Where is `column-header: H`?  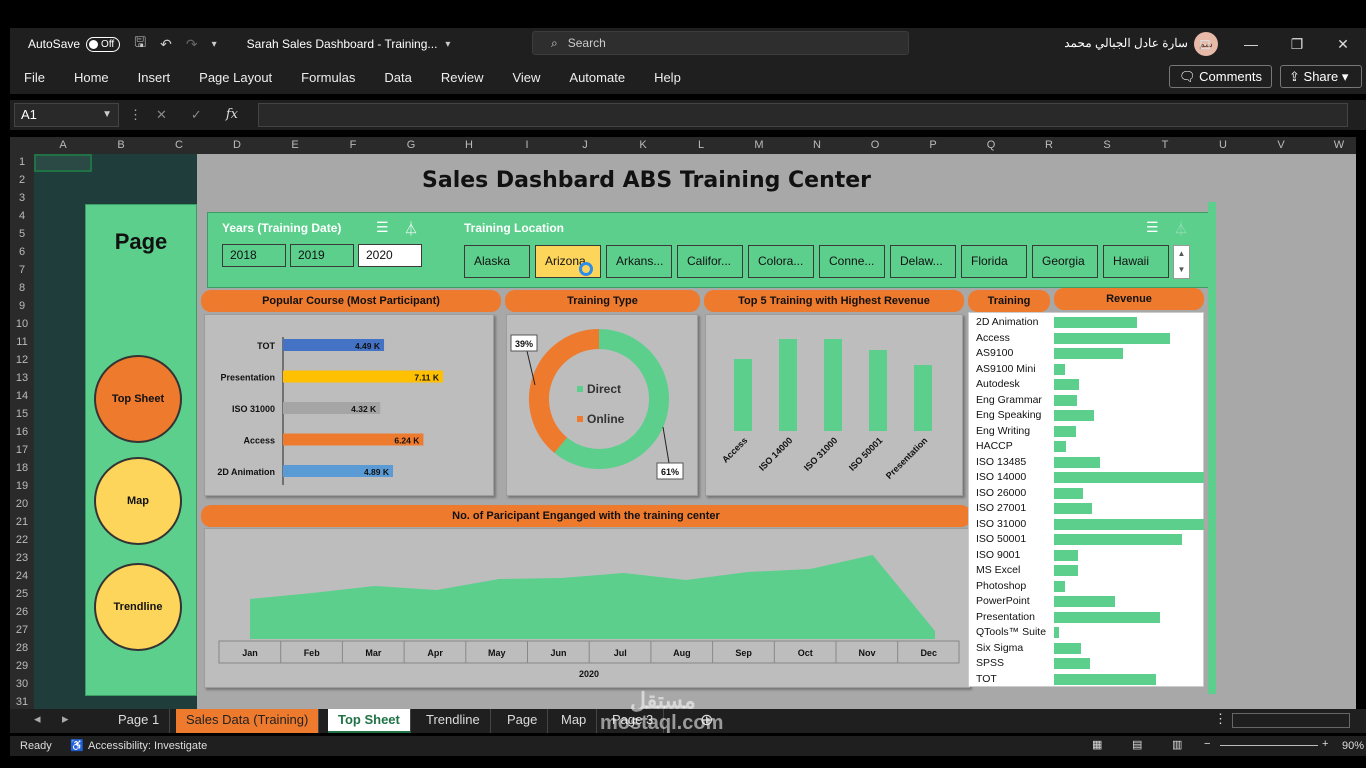 column-header: H is located at coordinates (469, 145).